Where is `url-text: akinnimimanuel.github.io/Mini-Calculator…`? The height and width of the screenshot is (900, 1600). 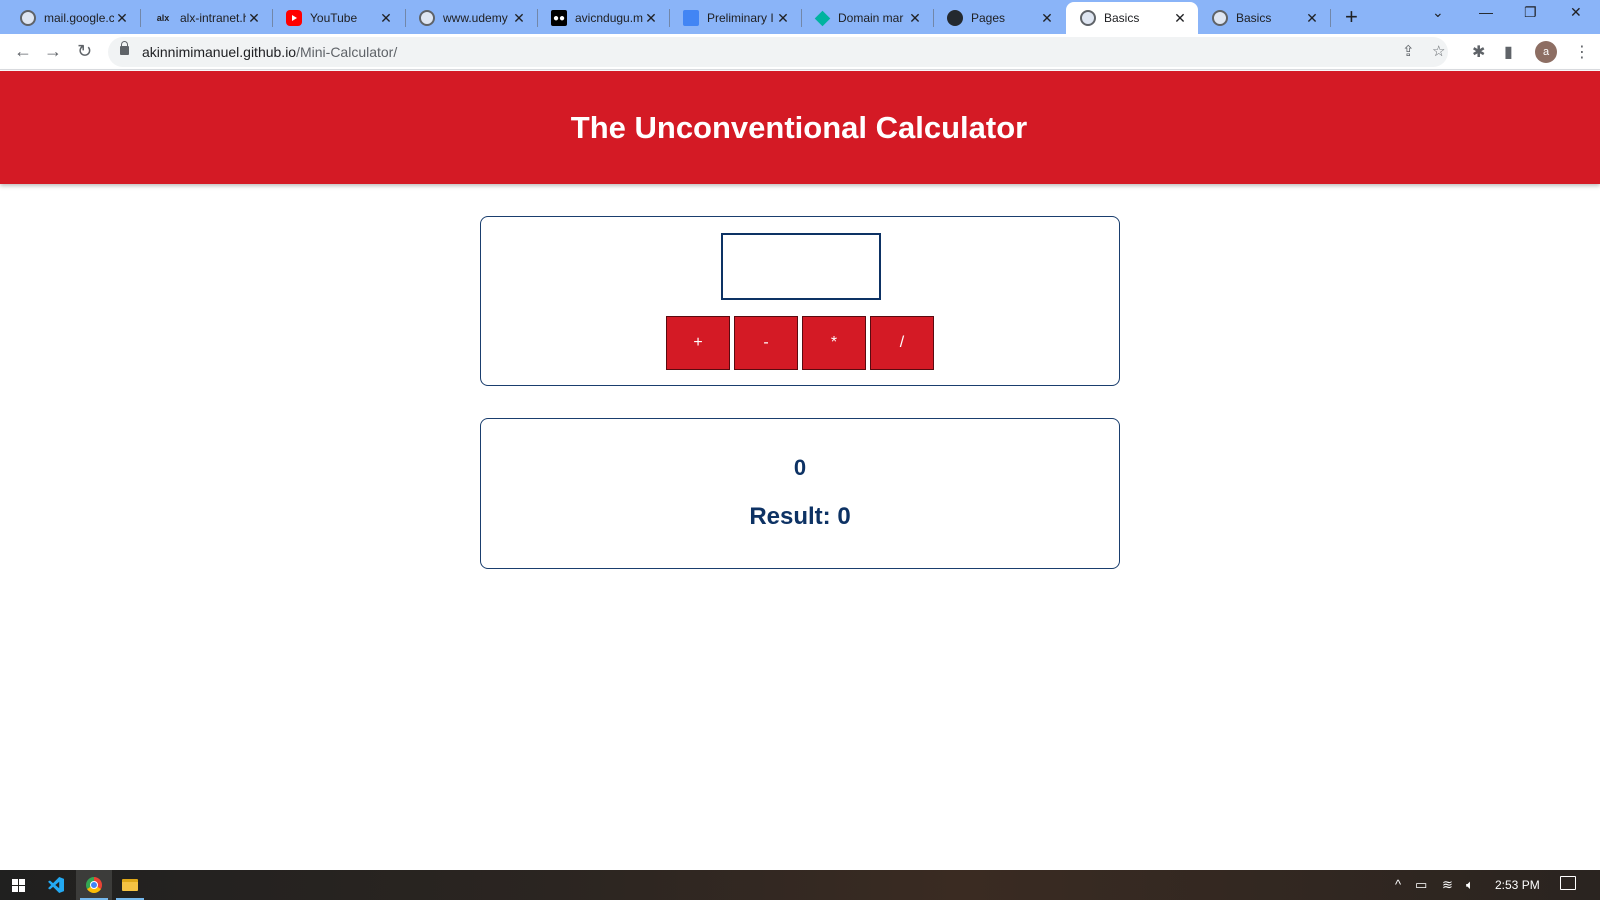
url-text: akinnimimanuel.github.io/Mini-Calculator… is located at coordinates (269, 52).